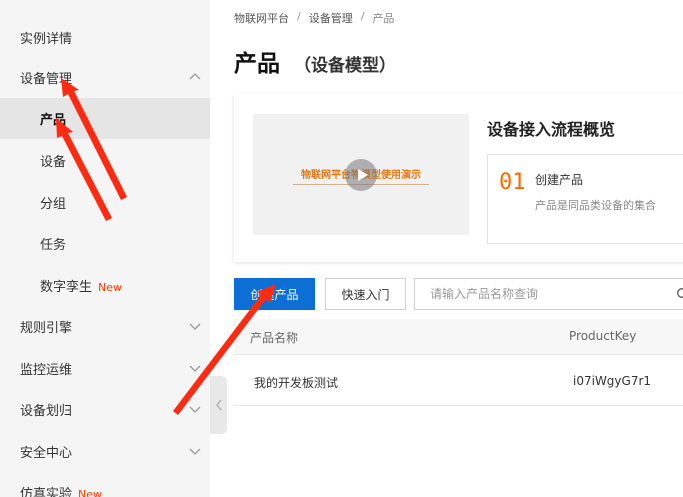 The width and height of the screenshot is (683, 497). Describe the element at coordinates (105, 77) in the screenshot. I see `sidebar-item-device-management: 设备管理` at that location.